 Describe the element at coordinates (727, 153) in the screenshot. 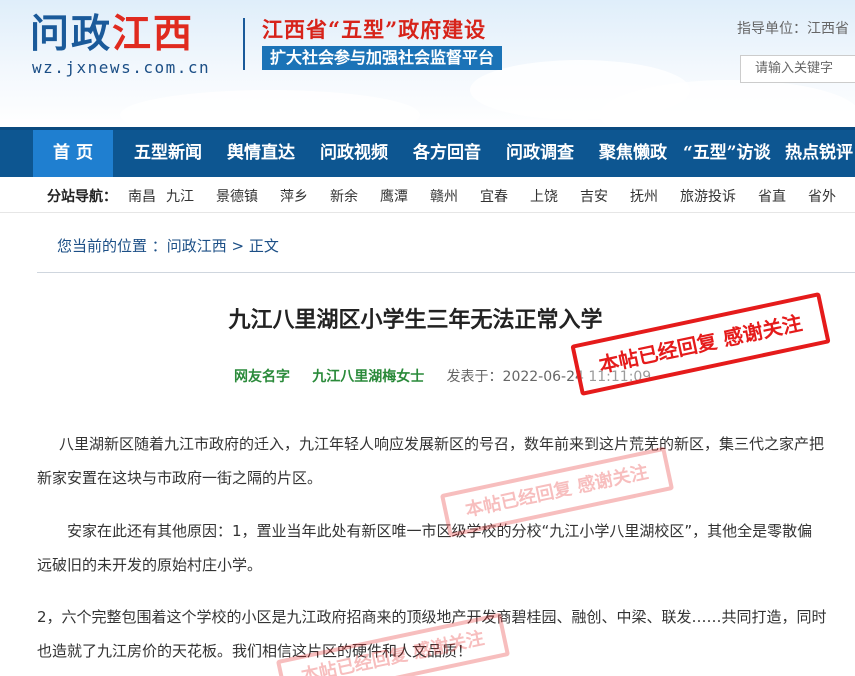

I see `nav-item-interview: “五型”访谈` at that location.